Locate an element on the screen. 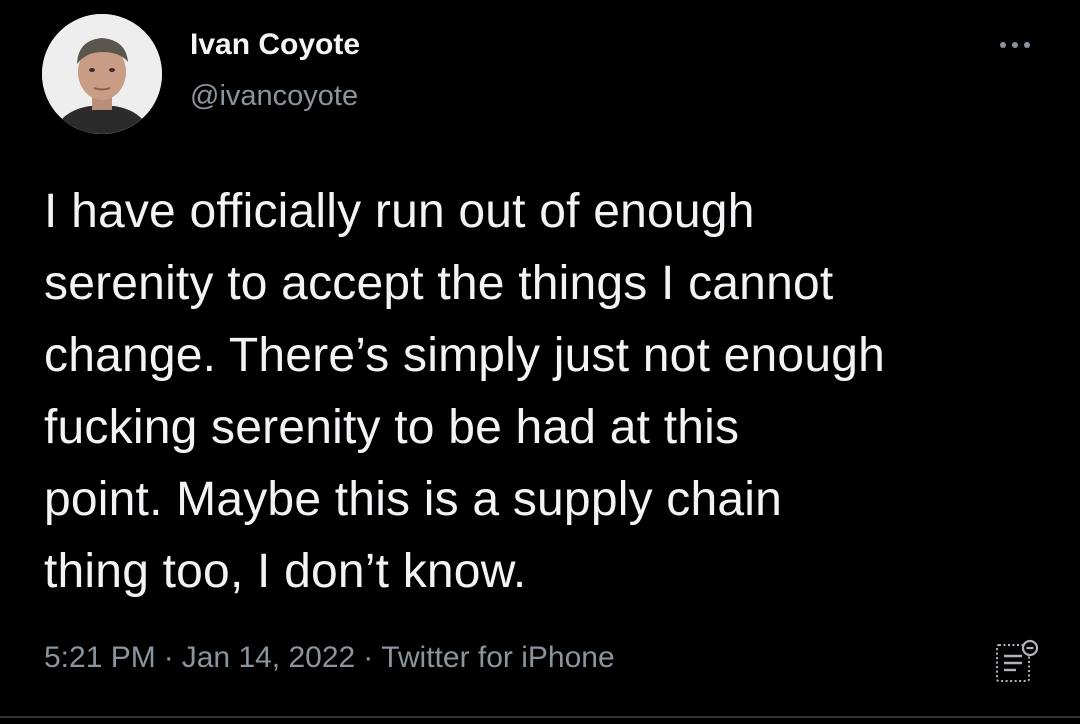  tweet-source: Twitter for iPhone is located at coordinates (497, 657).